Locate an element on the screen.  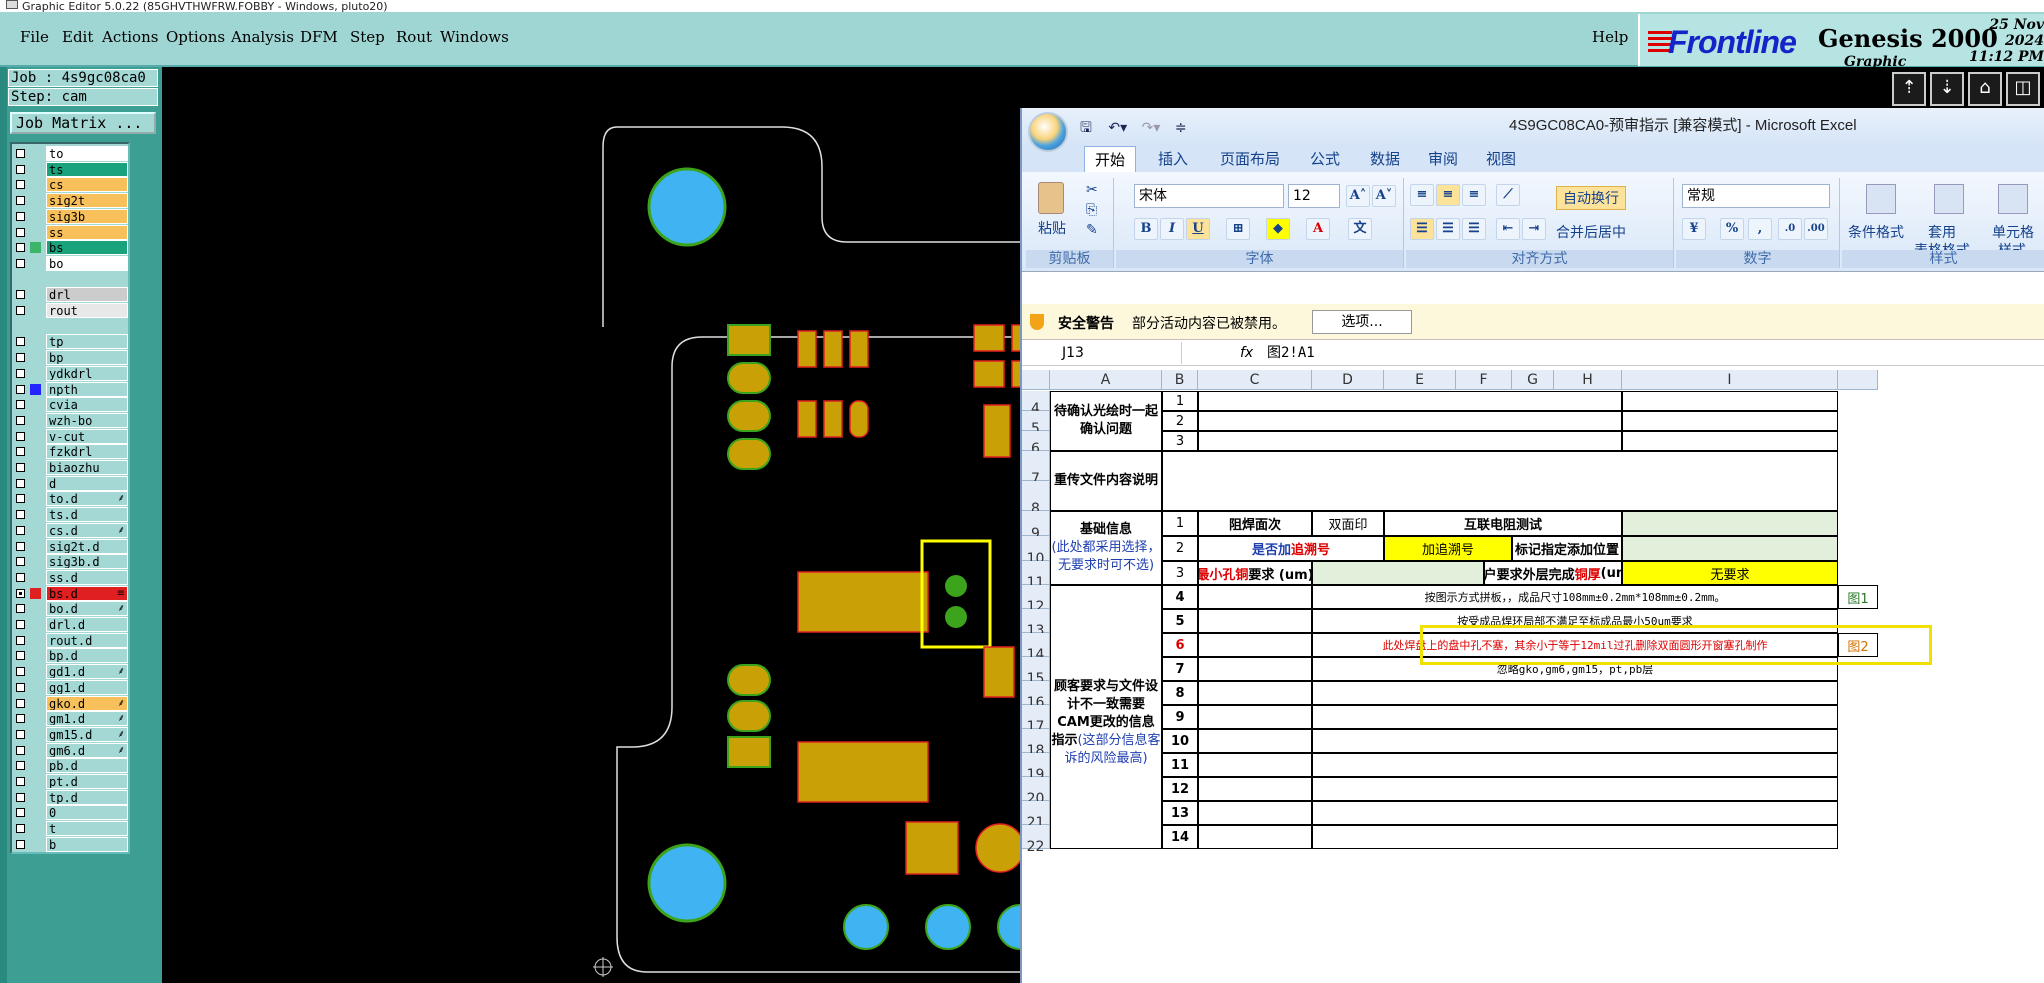
align-left-icon: ☰ is located at coordinates (1422, 229).